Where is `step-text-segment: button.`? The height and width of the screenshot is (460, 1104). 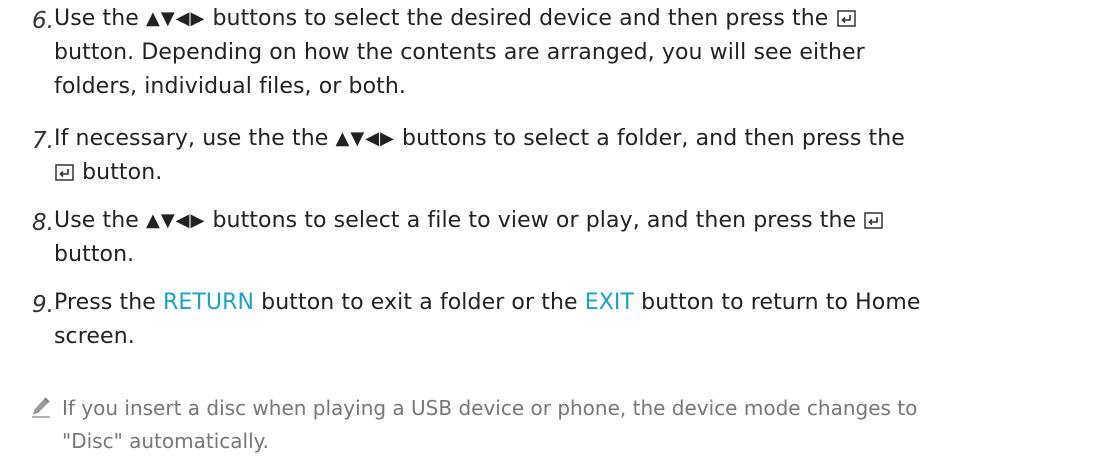
step-text-segment: button. is located at coordinates (122, 172).